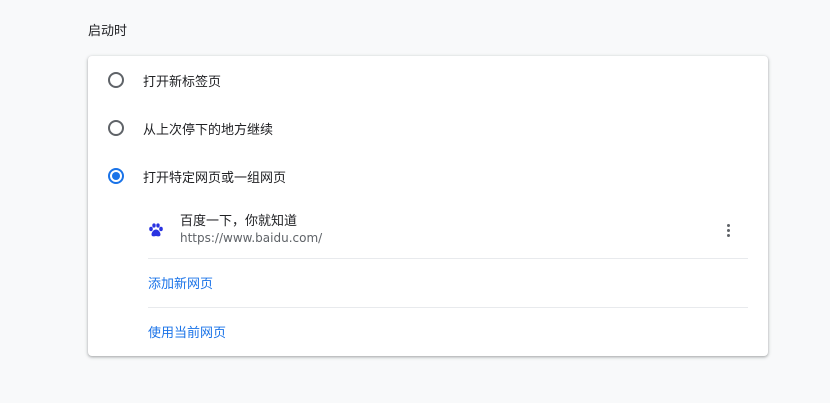  I want to click on startup-page-entry: 百度一下，你就知道 https://www.baidu.com/, so click(448, 230).